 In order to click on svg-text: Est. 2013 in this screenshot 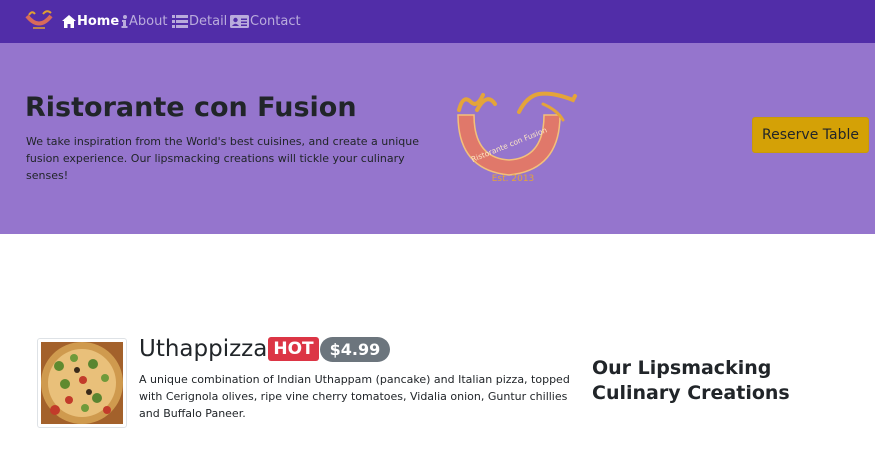, I will do `click(513, 179)`.